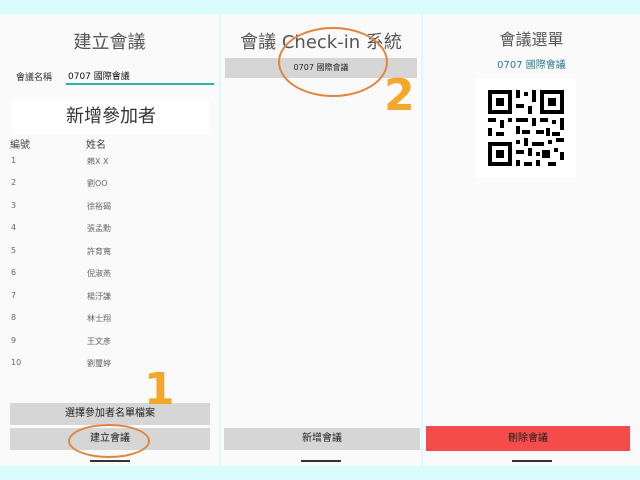 The height and width of the screenshot is (480, 640). I want to click on participant-number: 4, so click(14, 227).